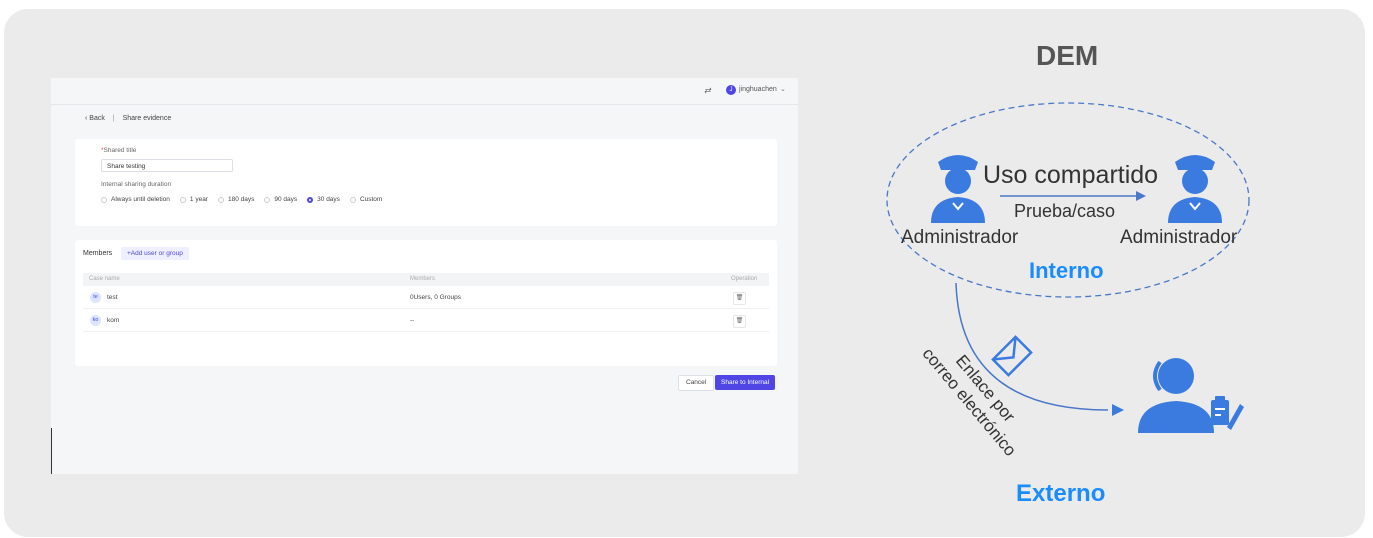 The width and height of the screenshot is (1373, 538). What do you see at coordinates (960, 237) in the screenshot?
I see `left-admin-label: Administrador` at bounding box center [960, 237].